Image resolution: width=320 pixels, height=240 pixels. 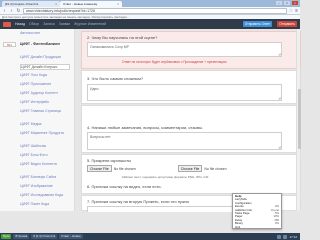 I want to click on question-3-title: 3. Что было самым сложным?, so click(x=115, y=78).